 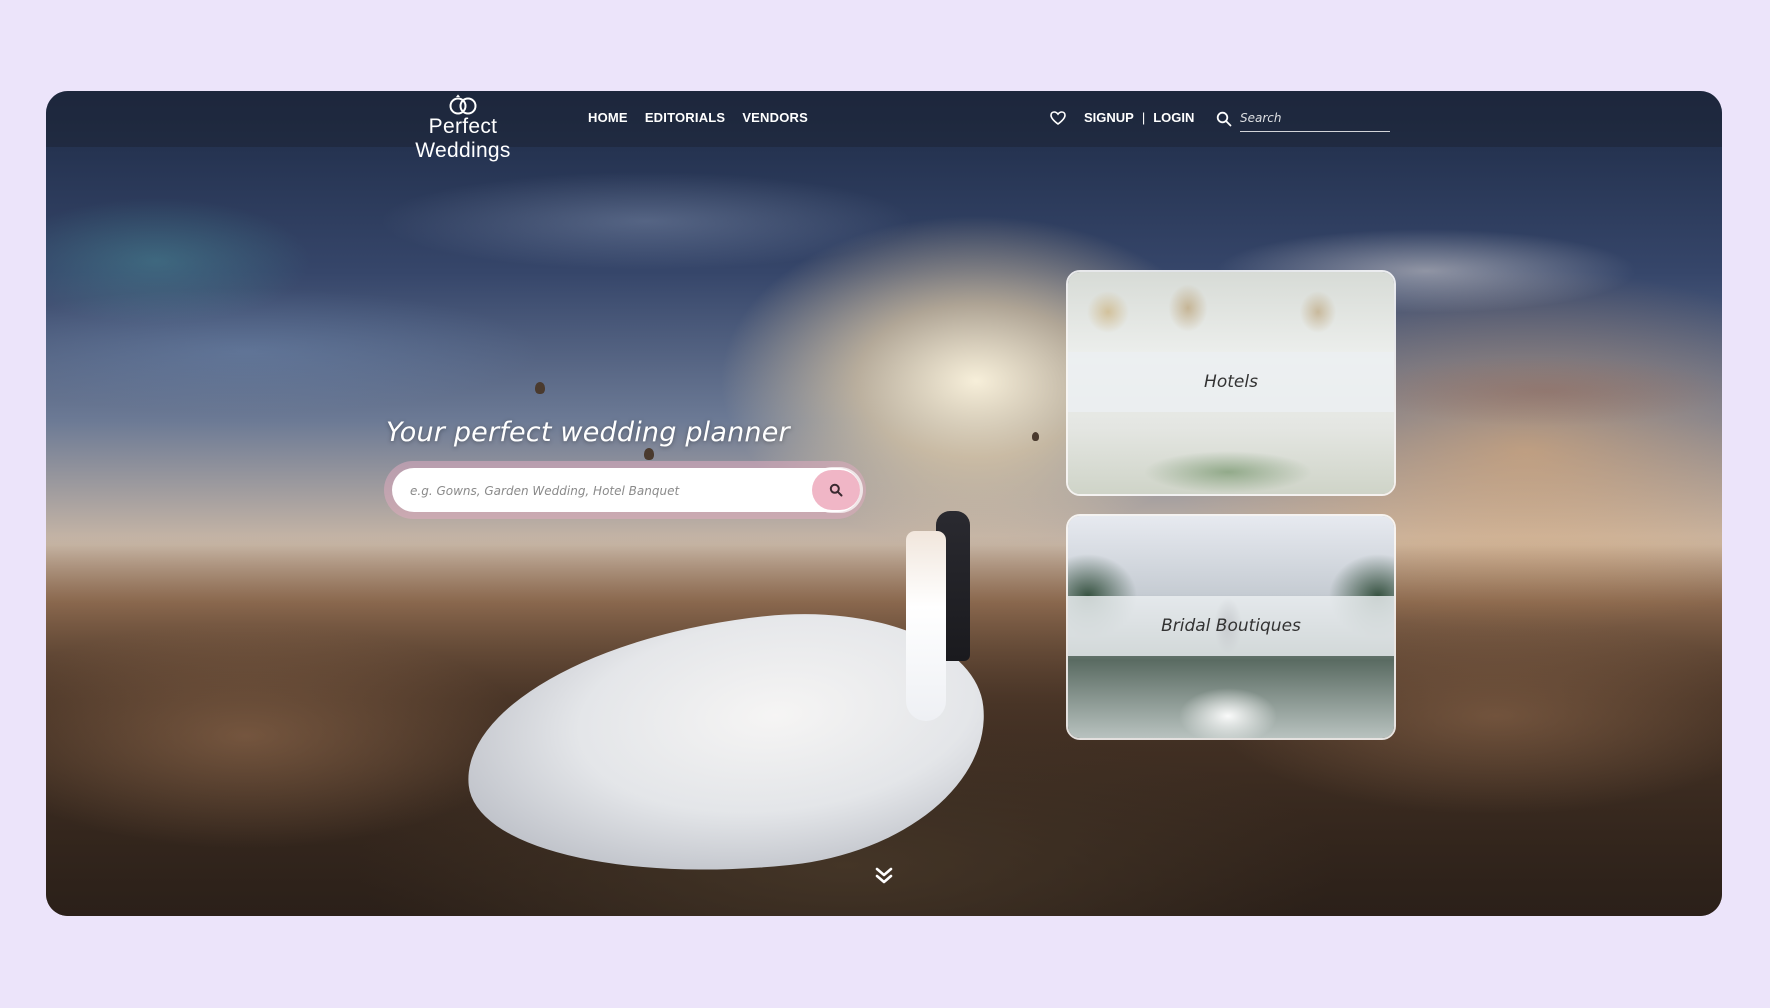 I want to click on hero-search-input, so click(x=600, y=491).